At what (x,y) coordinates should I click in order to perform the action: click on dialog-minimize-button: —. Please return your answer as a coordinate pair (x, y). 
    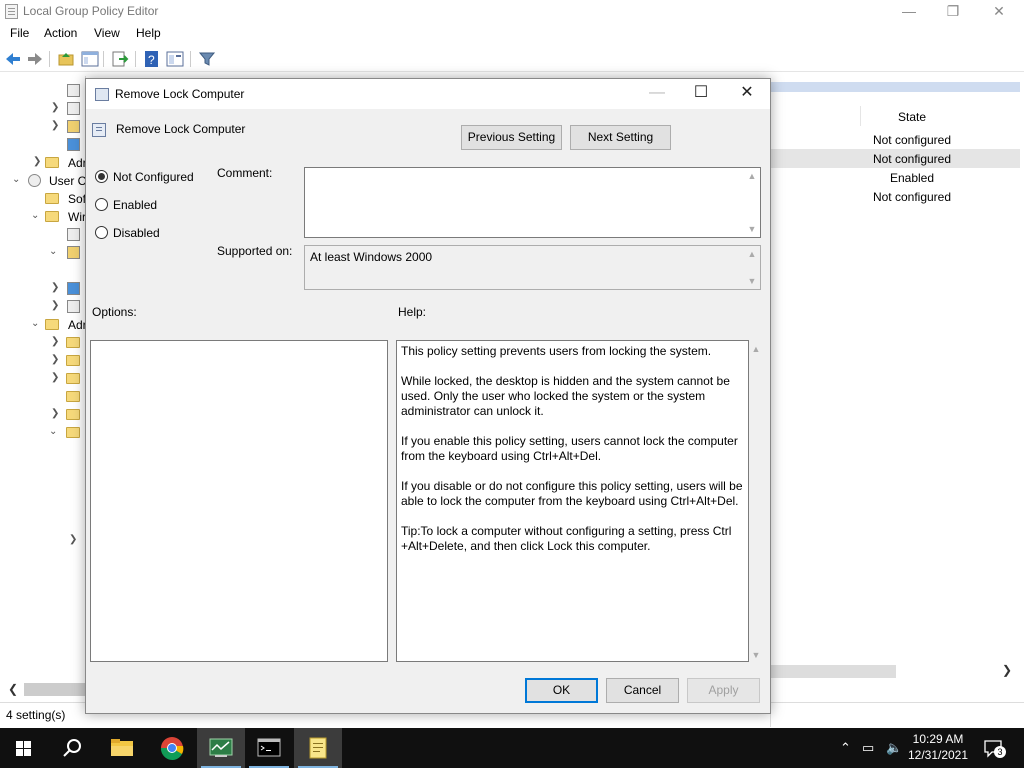
    Looking at the image, I should click on (657, 92).